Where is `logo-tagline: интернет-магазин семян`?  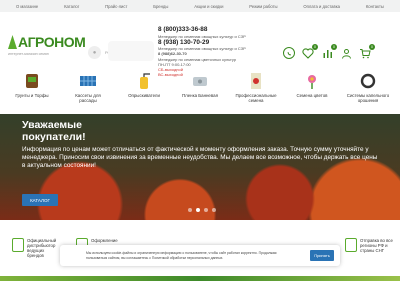 logo-tagline: интернет-магазин семян is located at coordinates (28, 54).